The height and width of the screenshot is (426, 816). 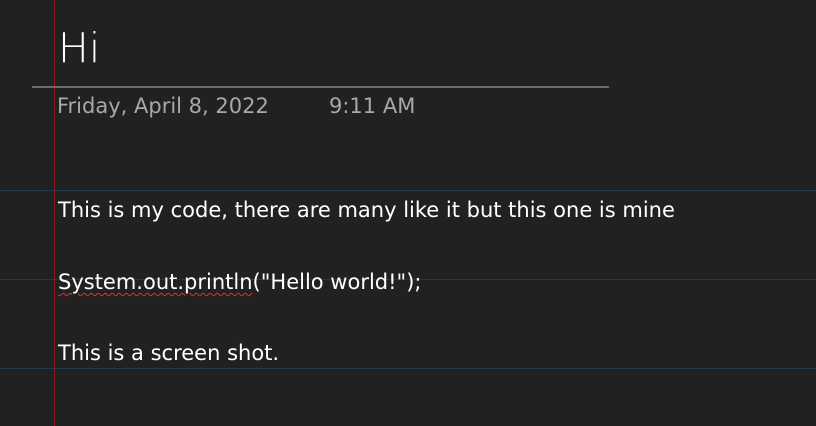 What do you see at coordinates (155, 282) in the screenshot?
I see `spellcheck-flagged-text: System.out.println` at bounding box center [155, 282].